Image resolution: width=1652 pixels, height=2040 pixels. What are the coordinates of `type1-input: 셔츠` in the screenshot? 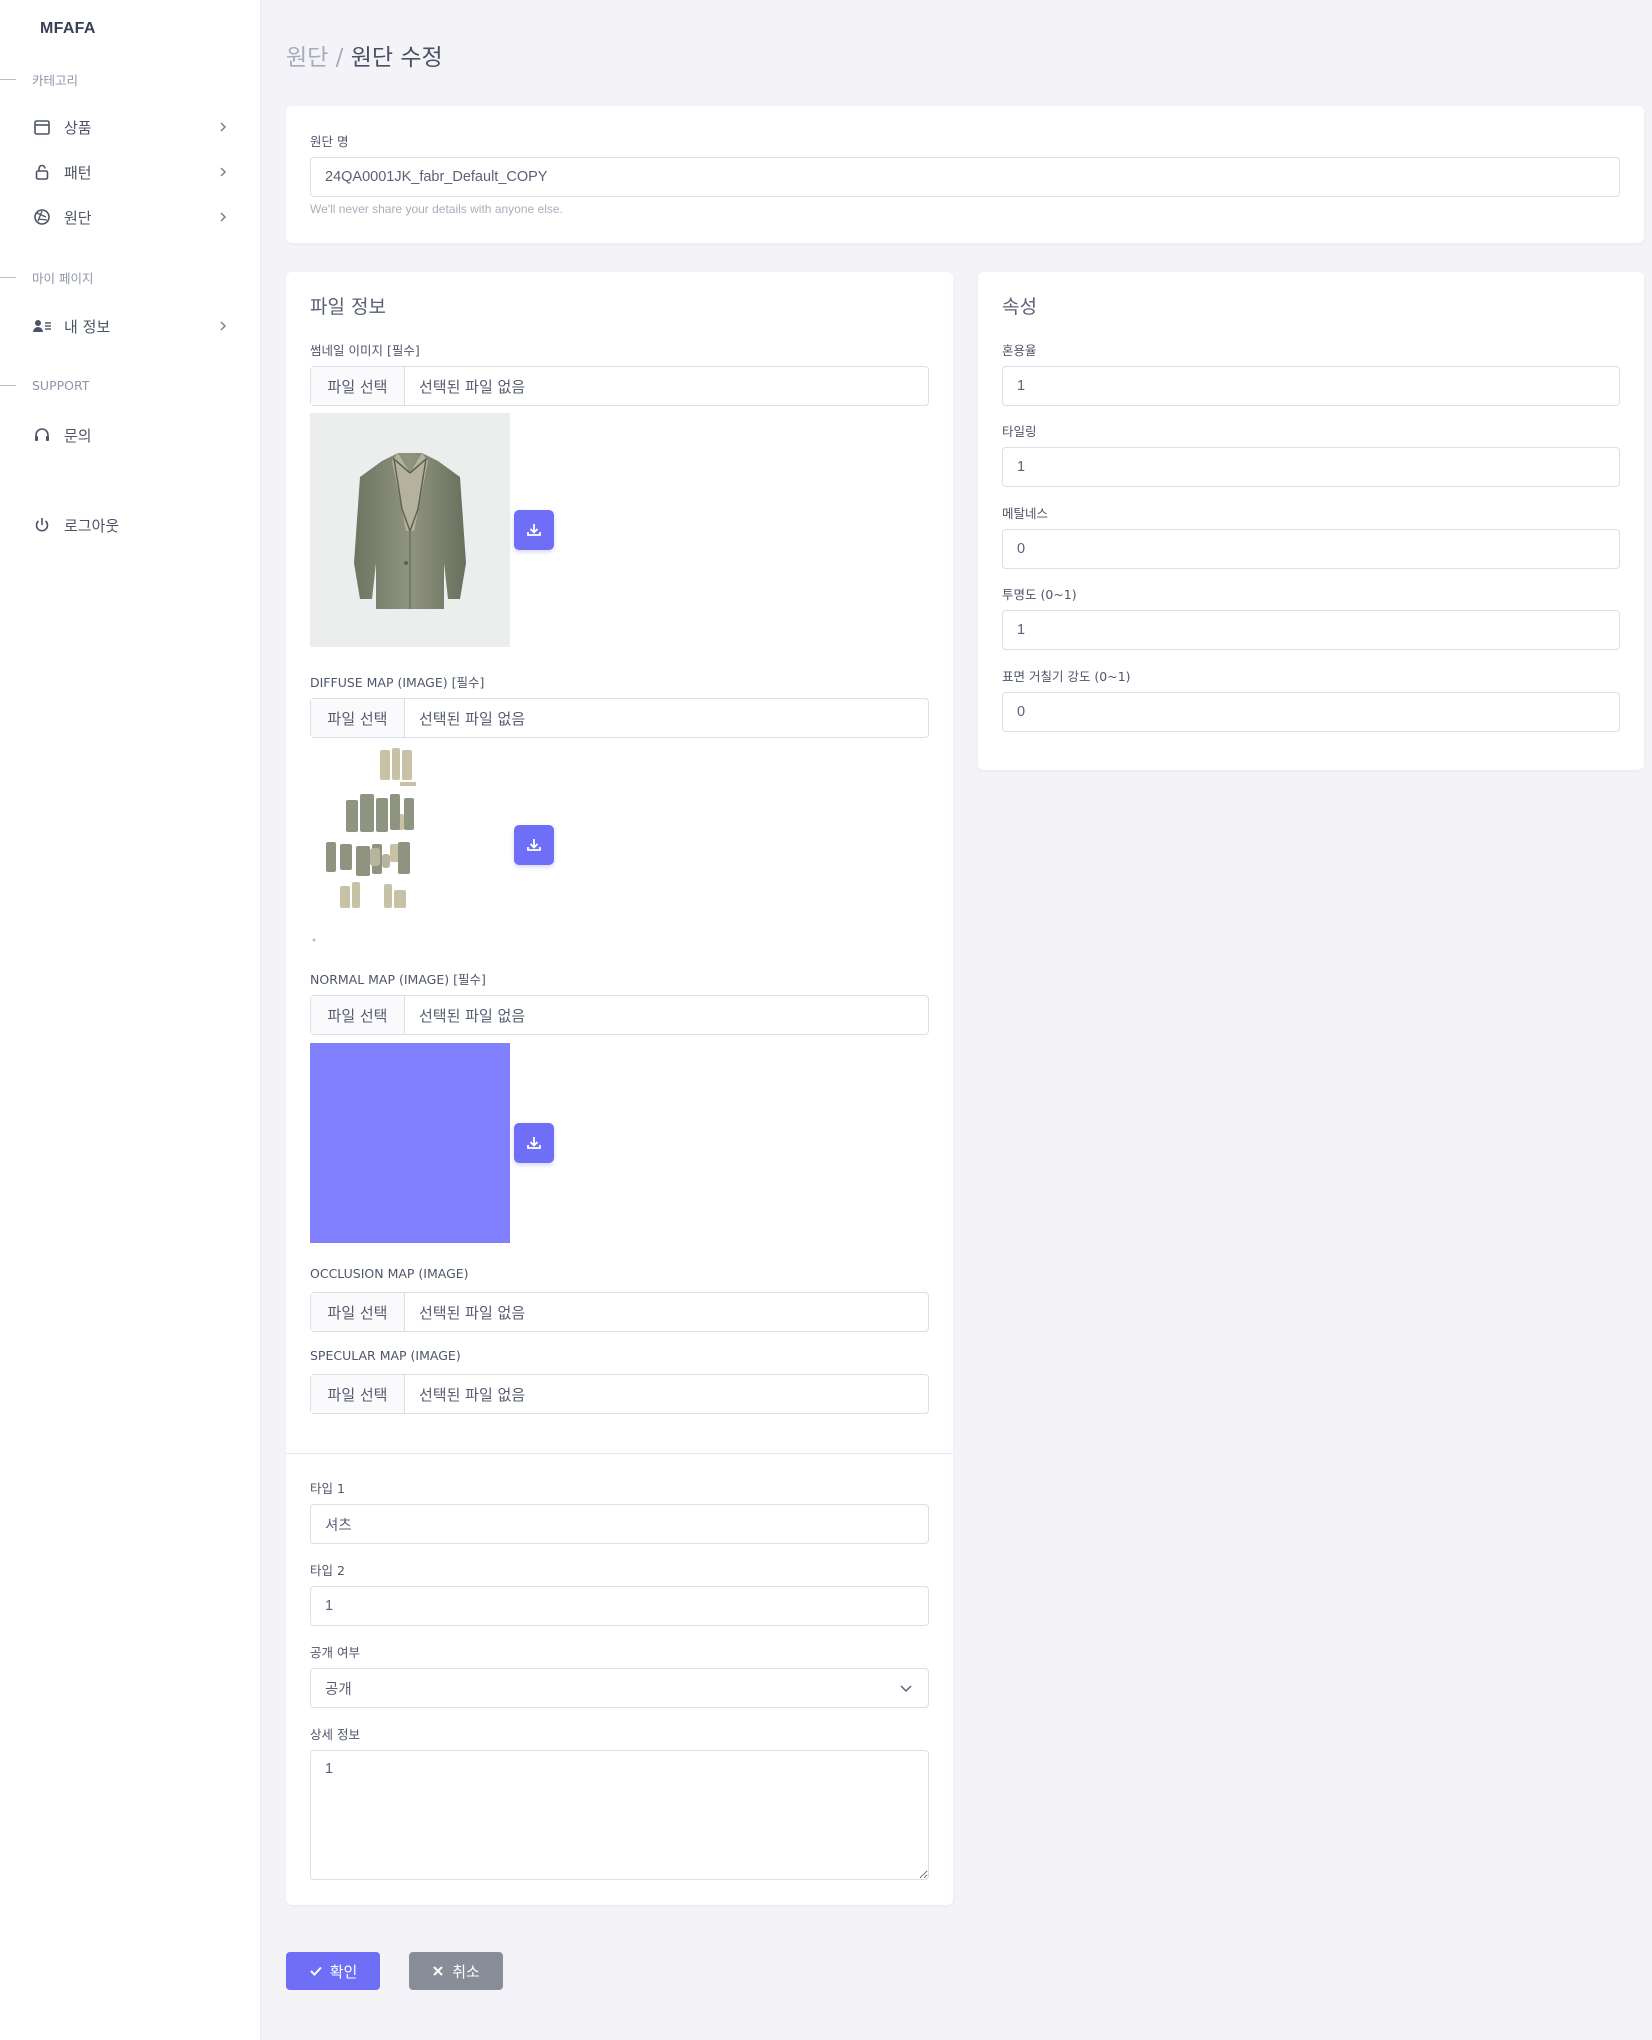 It's located at (619, 1524).